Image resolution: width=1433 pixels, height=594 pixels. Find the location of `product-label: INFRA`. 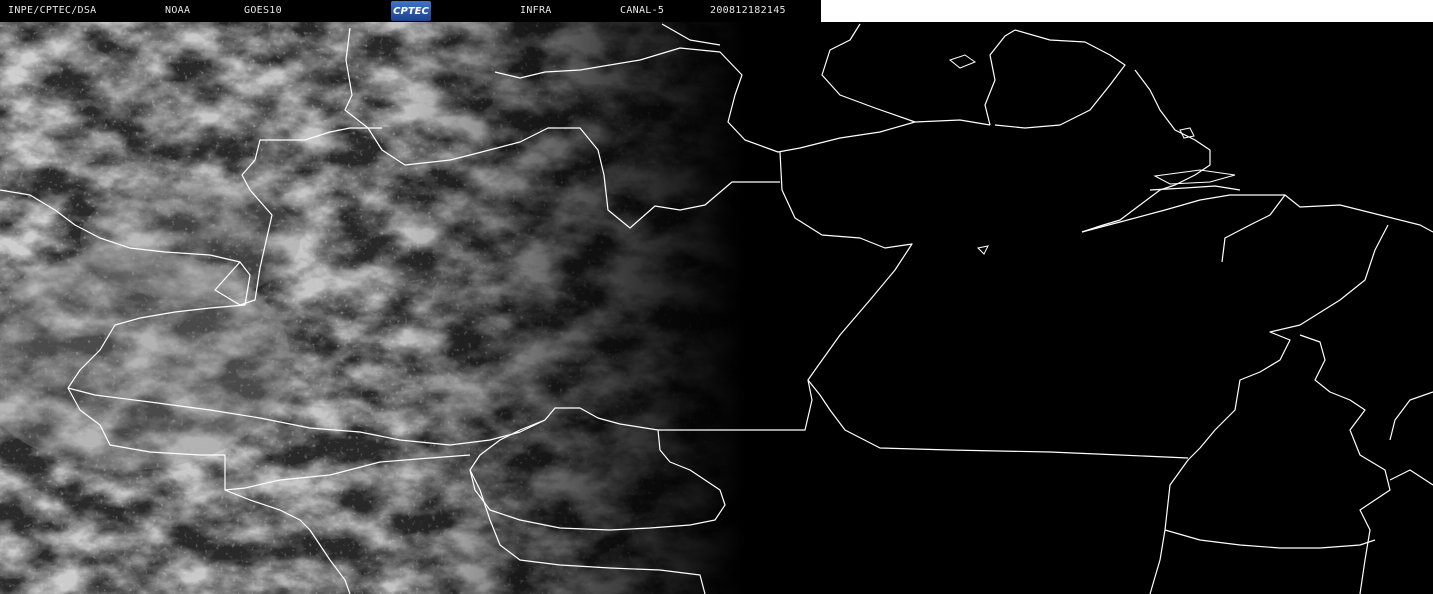

product-label: INFRA is located at coordinates (536, 10).